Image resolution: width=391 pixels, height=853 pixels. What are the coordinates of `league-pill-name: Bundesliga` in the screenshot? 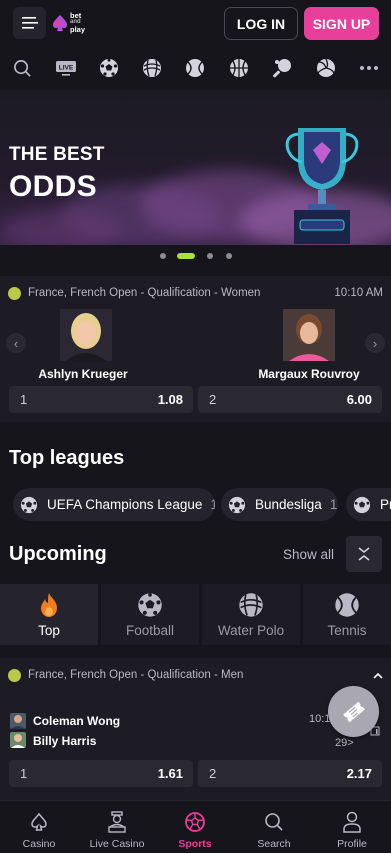 It's located at (288, 504).